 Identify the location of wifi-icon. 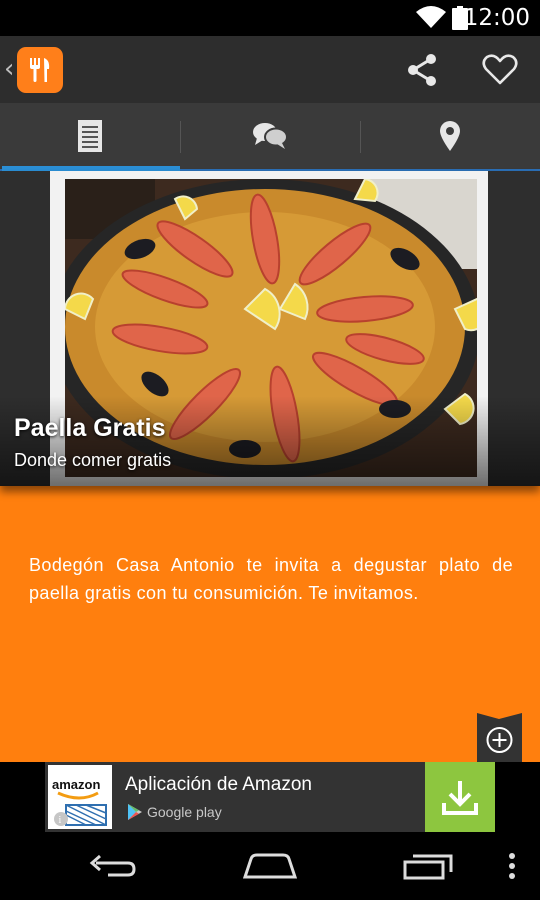
(431, 17).